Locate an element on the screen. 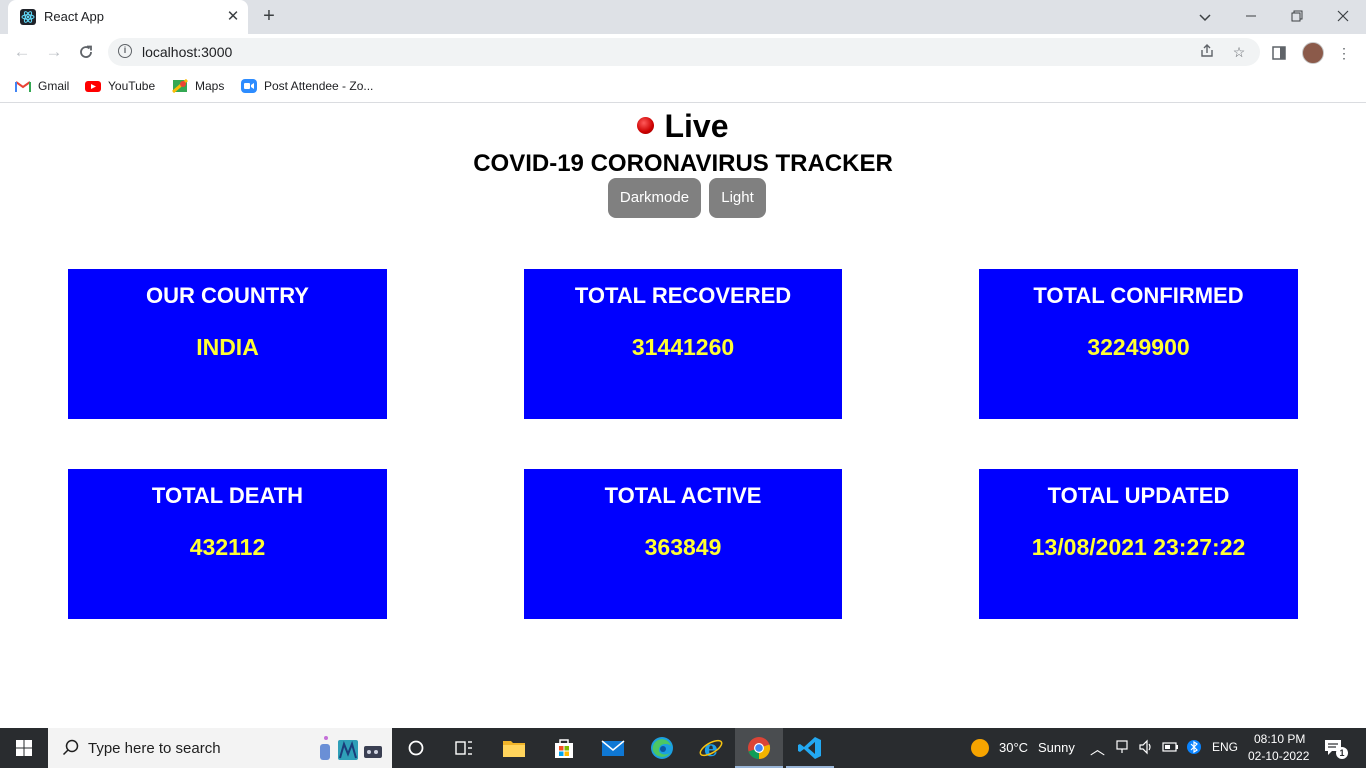 This screenshot has width=1366, height=773. card-label: TOTAL DEATH is located at coordinates (227, 495).